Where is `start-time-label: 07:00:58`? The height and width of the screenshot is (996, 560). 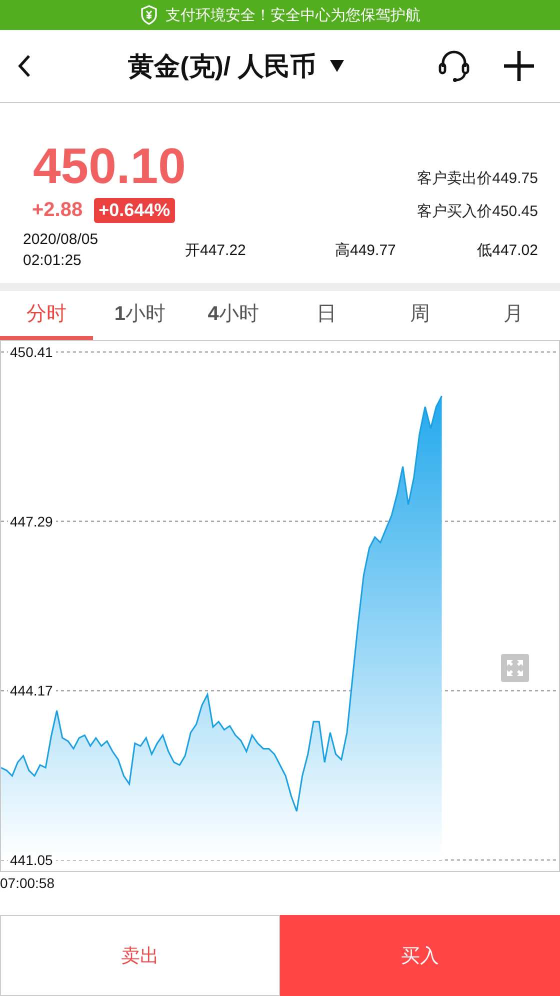 start-time-label: 07:00:58 is located at coordinates (27, 883).